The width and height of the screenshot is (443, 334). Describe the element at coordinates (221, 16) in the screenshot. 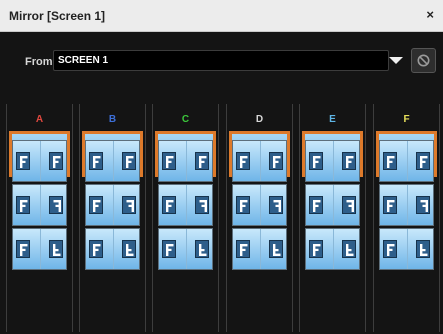

I see `title-bar: Mirror [Screen 1] ×` at that location.